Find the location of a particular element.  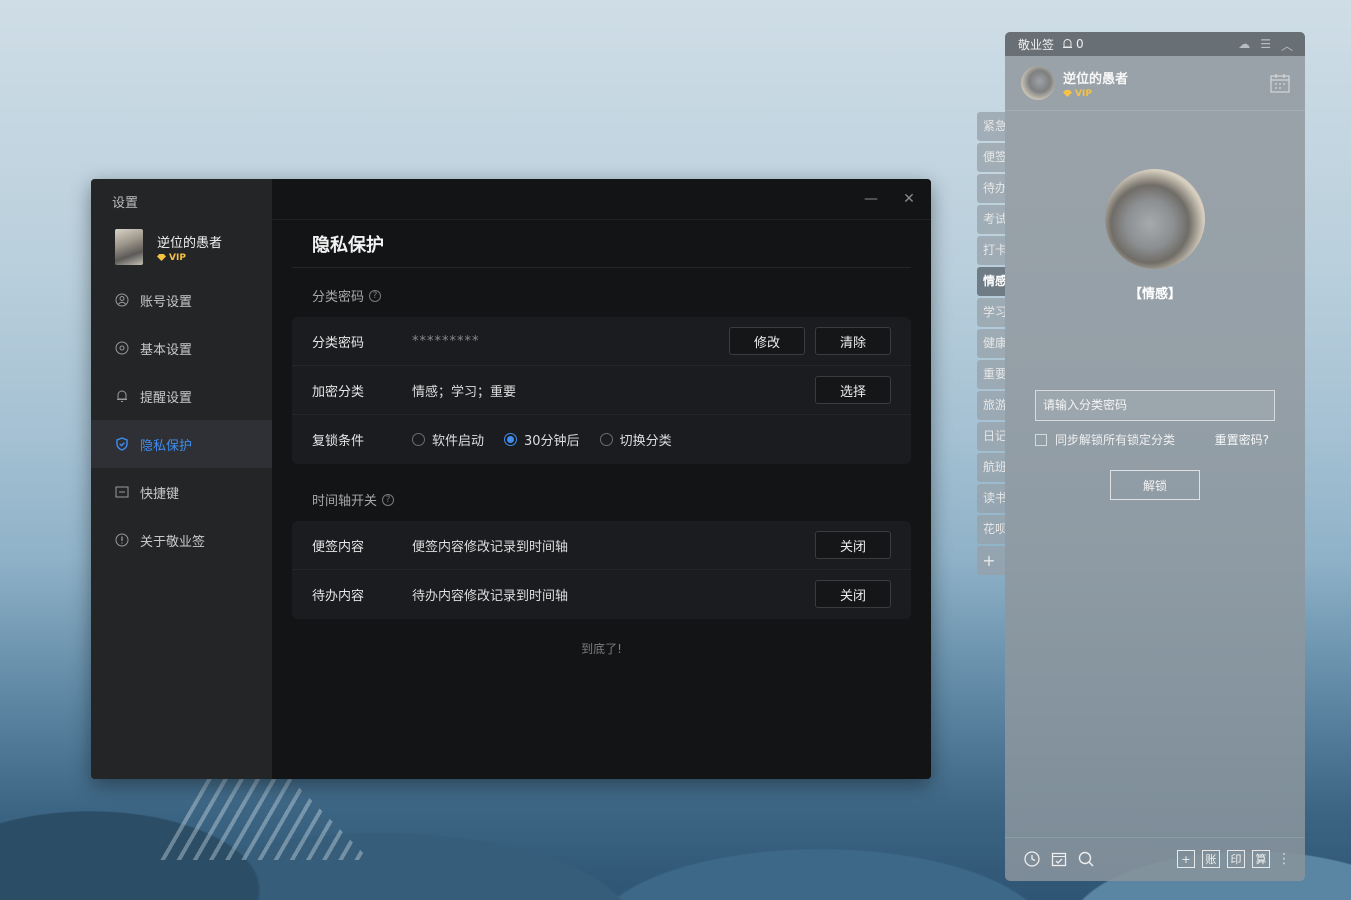

tab-category-active: 情感 is located at coordinates (991, 281).